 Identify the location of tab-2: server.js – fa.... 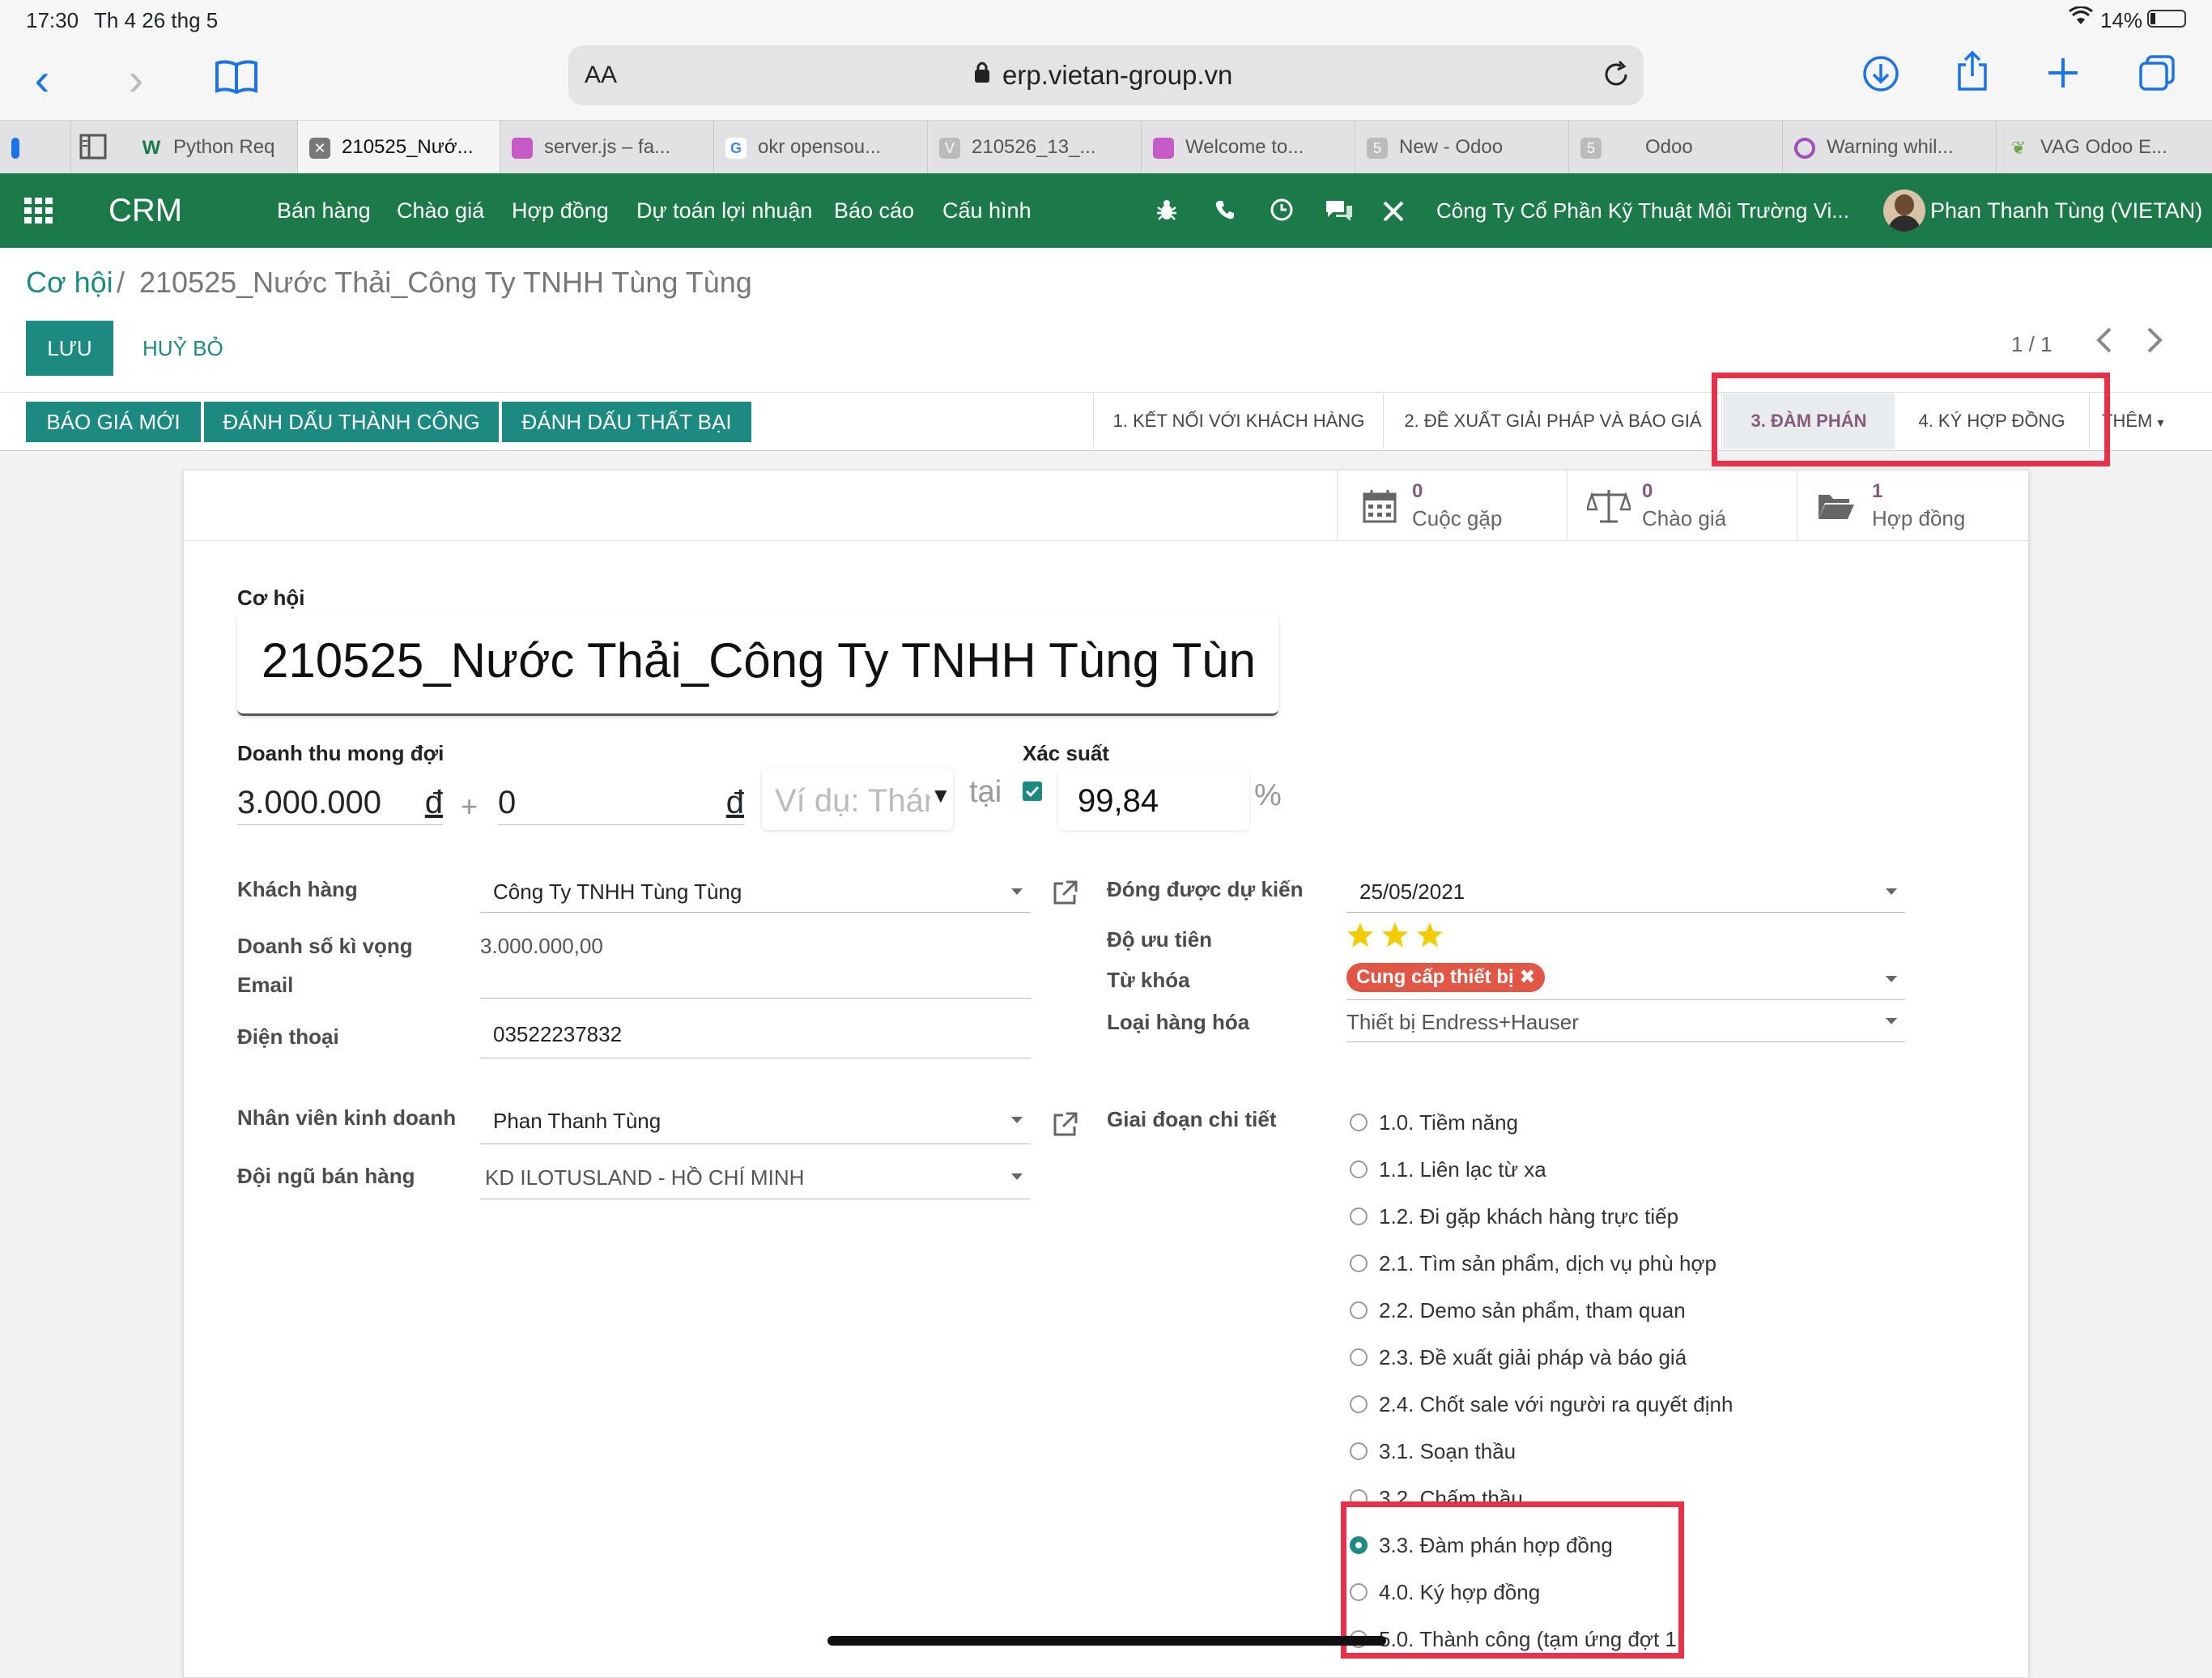
(607, 147).